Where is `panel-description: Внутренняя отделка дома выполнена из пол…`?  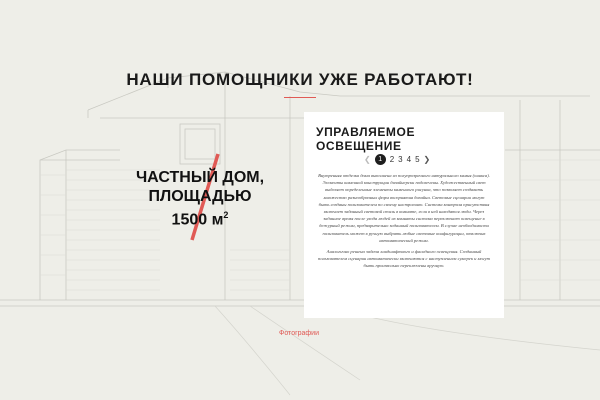 panel-description: Внутренняя отделка дома выполнена из пол… is located at coordinates (404, 223).